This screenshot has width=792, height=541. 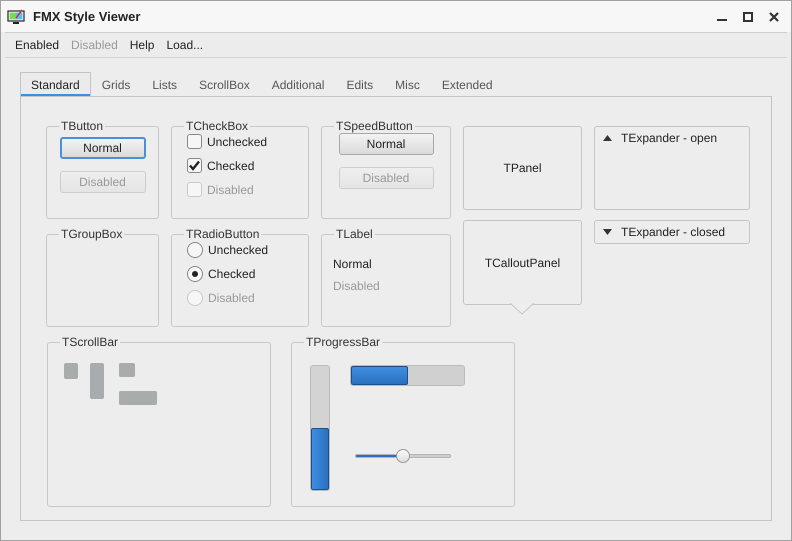 What do you see at coordinates (522, 168) in the screenshot?
I see `panel-caption: TPanel` at bounding box center [522, 168].